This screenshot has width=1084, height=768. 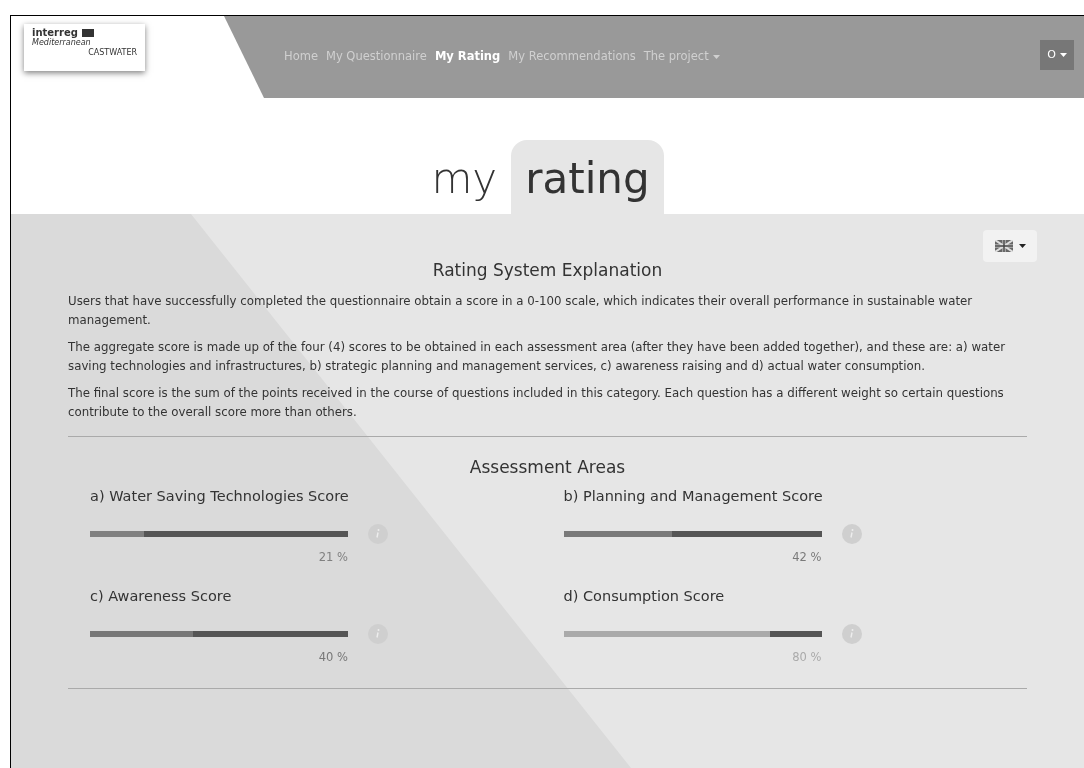 I want to click on score-label: a) Water Saving Technologies Score, so click(x=220, y=496).